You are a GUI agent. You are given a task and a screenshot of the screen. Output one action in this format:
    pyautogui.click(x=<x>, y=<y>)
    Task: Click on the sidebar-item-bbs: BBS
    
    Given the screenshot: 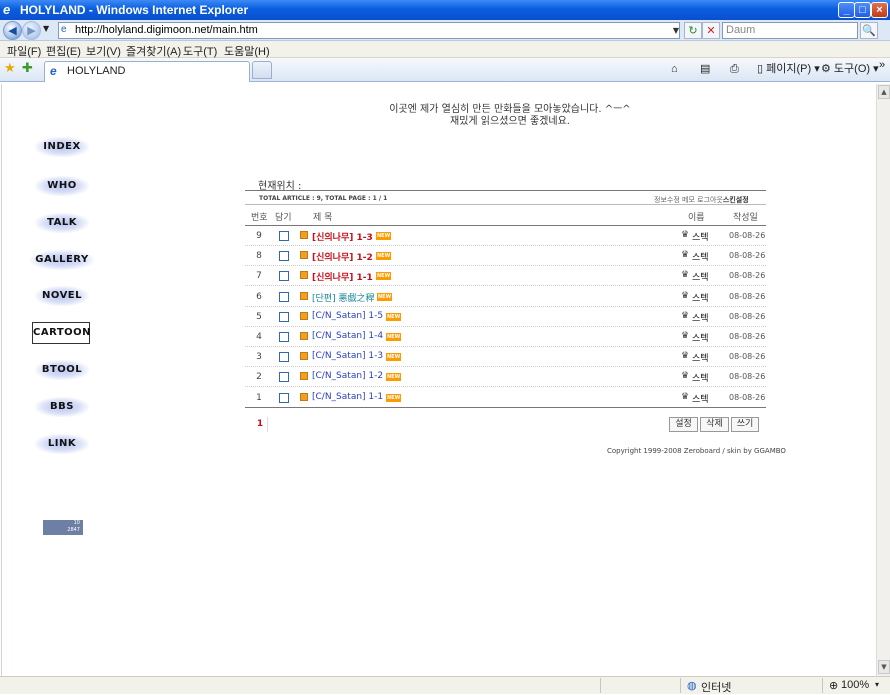 What is the action you would take?
    pyautogui.click(x=62, y=407)
    